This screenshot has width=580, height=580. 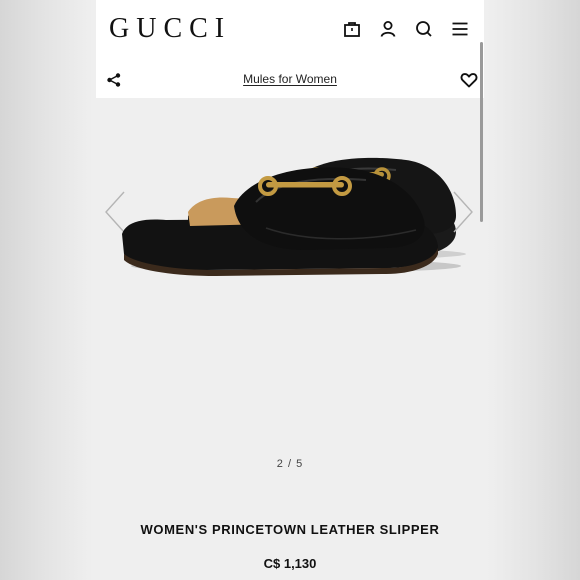 What do you see at coordinates (290, 30) in the screenshot?
I see `site-header: GUCCI` at bounding box center [290, 30].